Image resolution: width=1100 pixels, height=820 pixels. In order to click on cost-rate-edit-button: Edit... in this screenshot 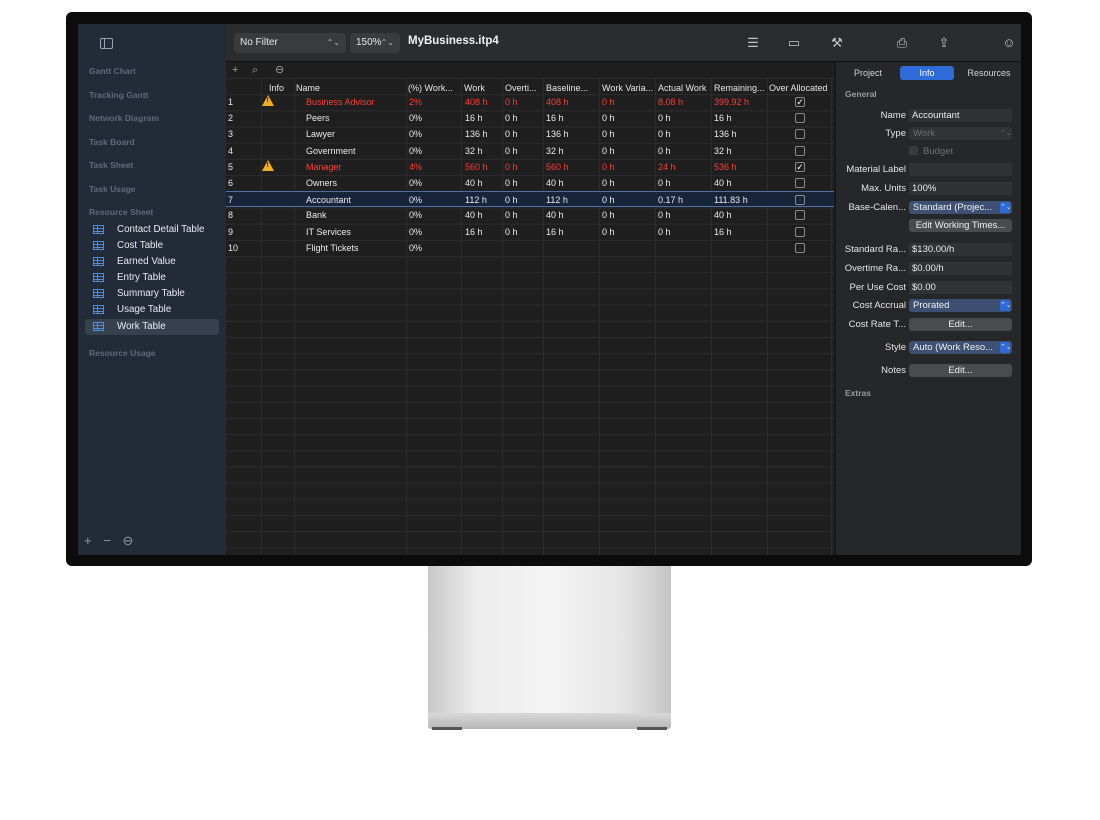, I will do `click(960, 324)`.